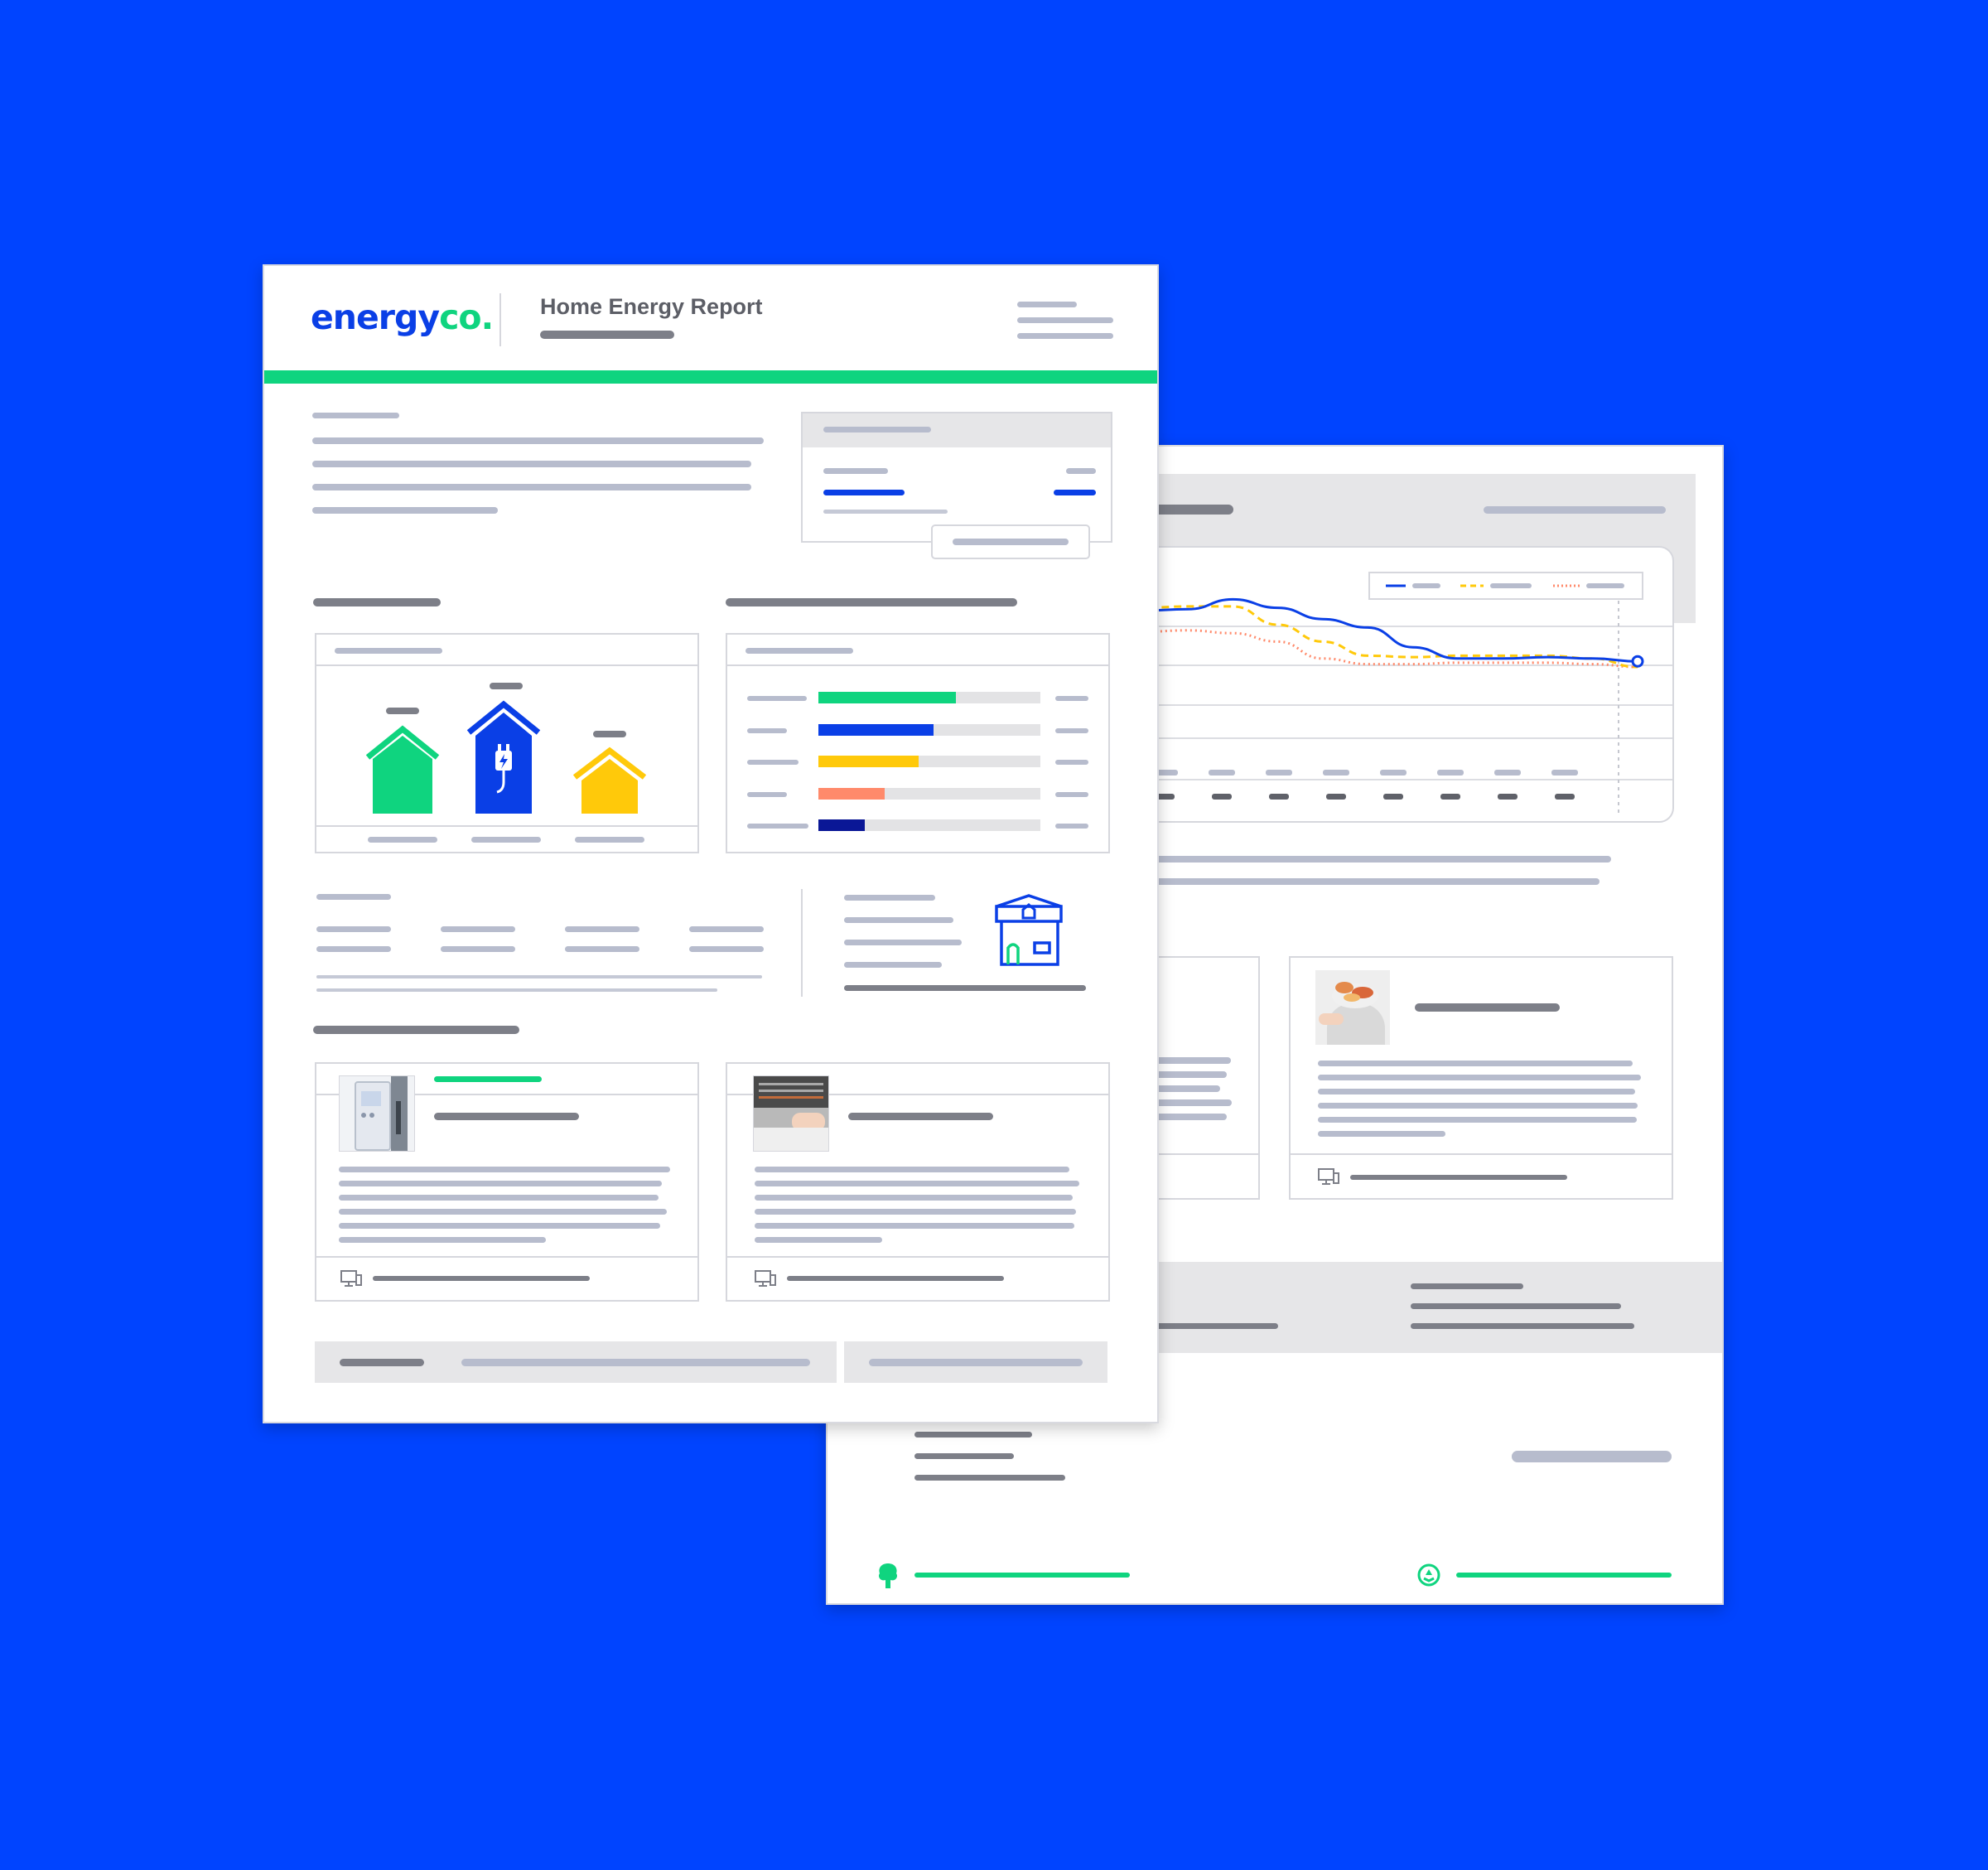 Image resolution: width=1988 pixels, height=1870 pixels. Describe the element at coordinates (976, 1362) in the screenshot. I see `footer-value` at that location.